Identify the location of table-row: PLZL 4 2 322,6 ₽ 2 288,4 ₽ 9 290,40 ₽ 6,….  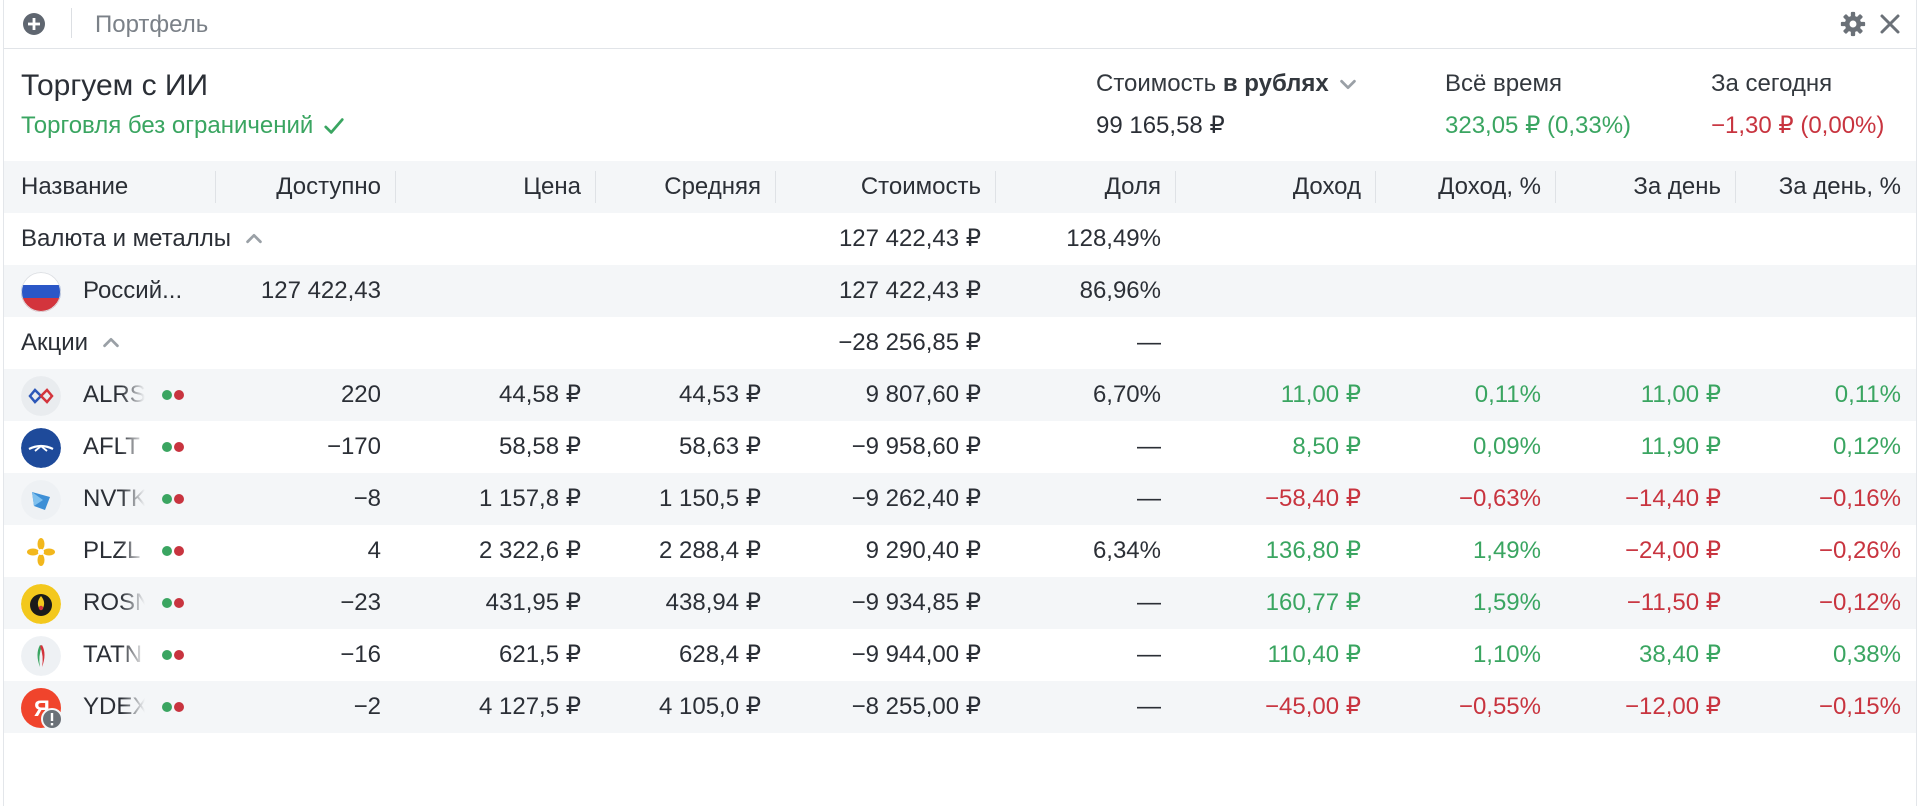
(960, 551).